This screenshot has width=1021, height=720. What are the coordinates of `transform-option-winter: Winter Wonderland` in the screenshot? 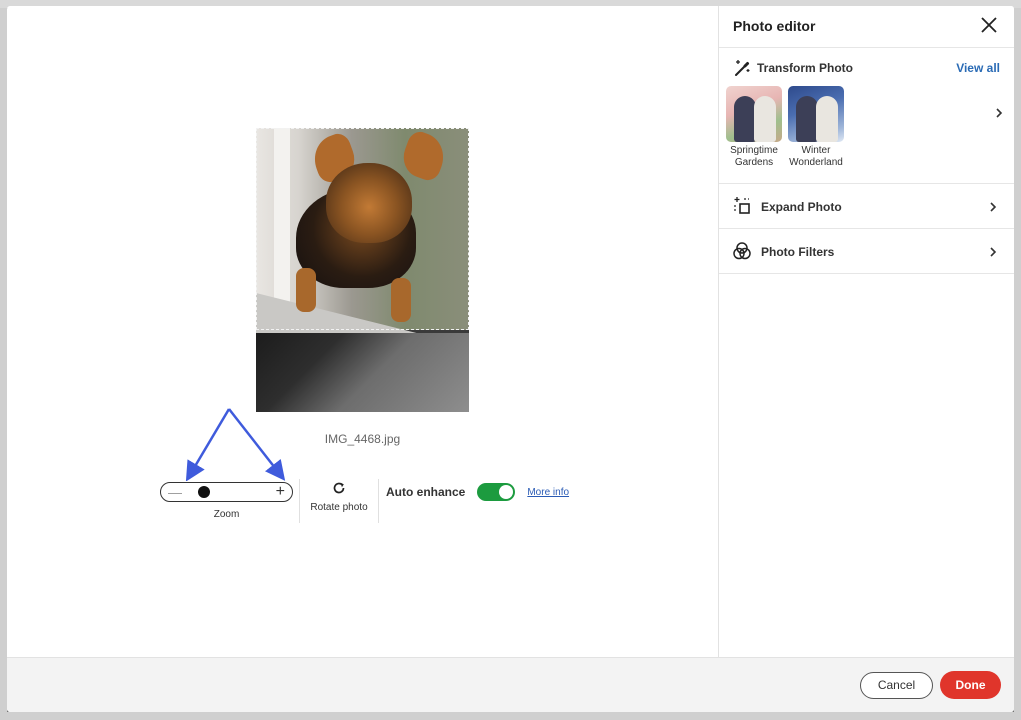 It's located at (816, 127).